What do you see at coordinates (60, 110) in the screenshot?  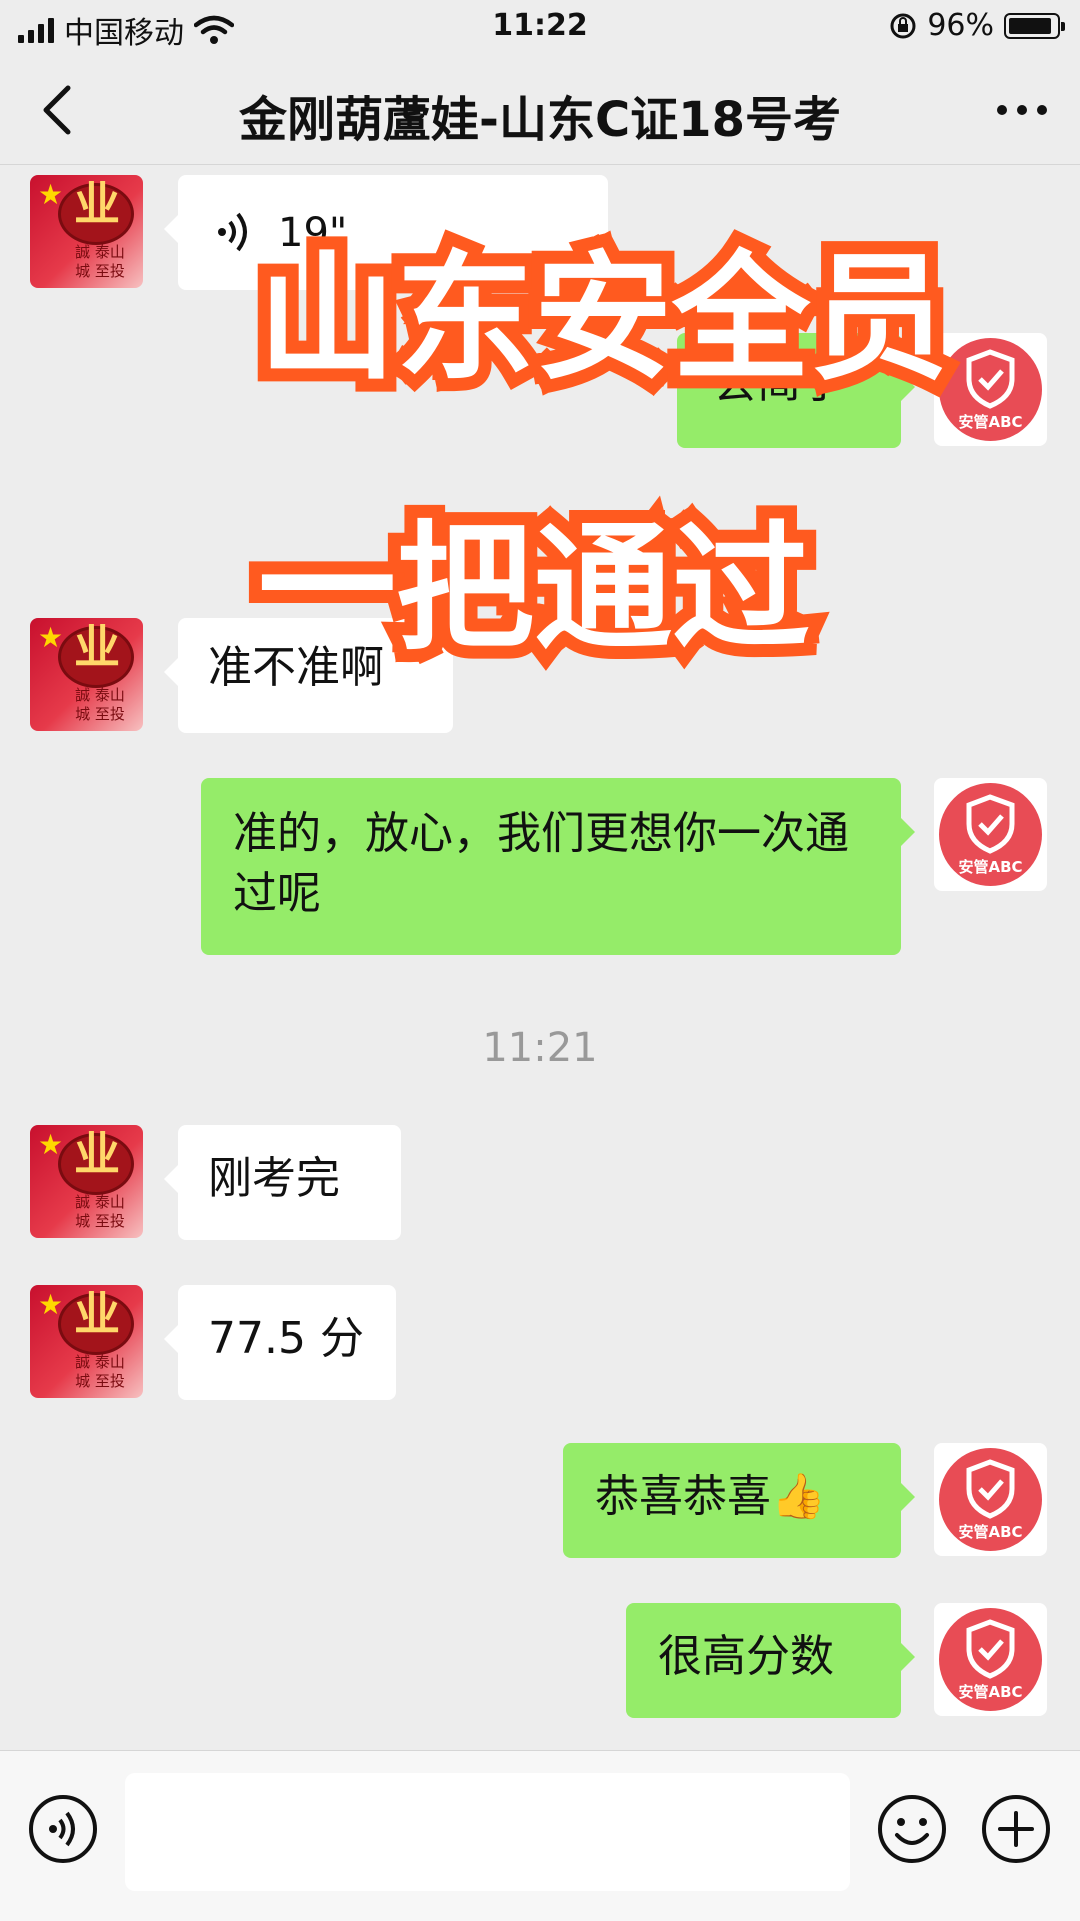 I see `chevron-left-icon` at bounding box center [60, 110].